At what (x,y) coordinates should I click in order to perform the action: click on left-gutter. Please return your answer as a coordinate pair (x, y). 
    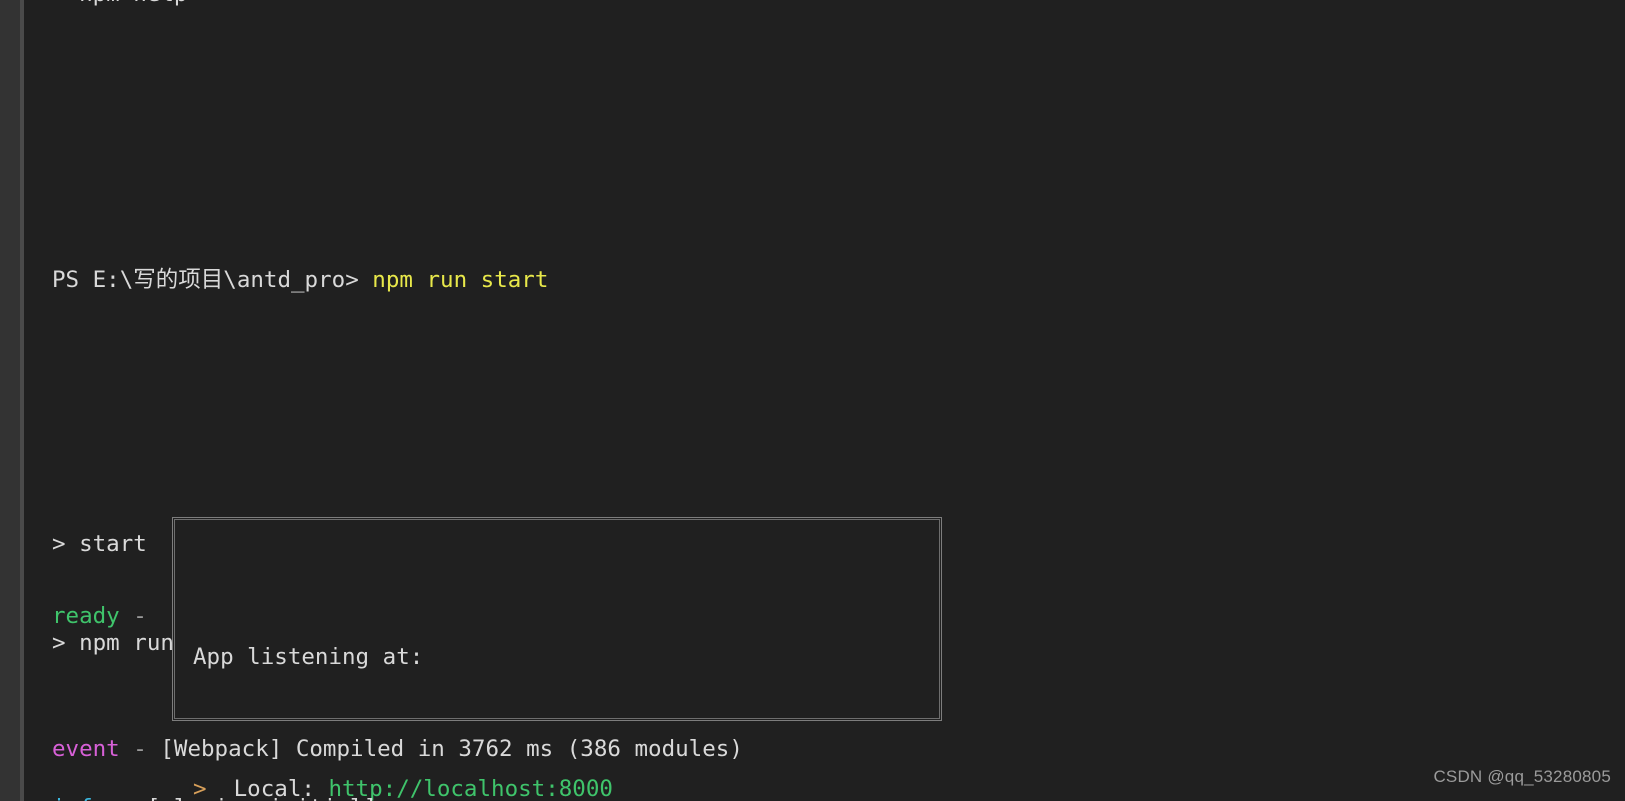
    Looking at the image, I should click on (10, 400).